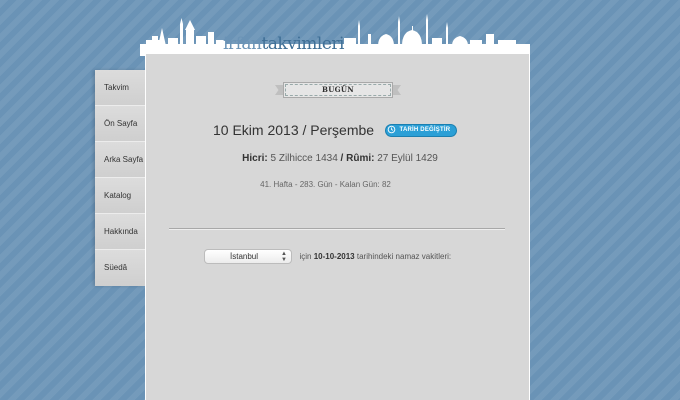 The width and height of the screenshot is (680, 400). Describe the element at coordinates (120, 268) in the screenshot. I see `nav-item-sueda: Süedâ` at that location.